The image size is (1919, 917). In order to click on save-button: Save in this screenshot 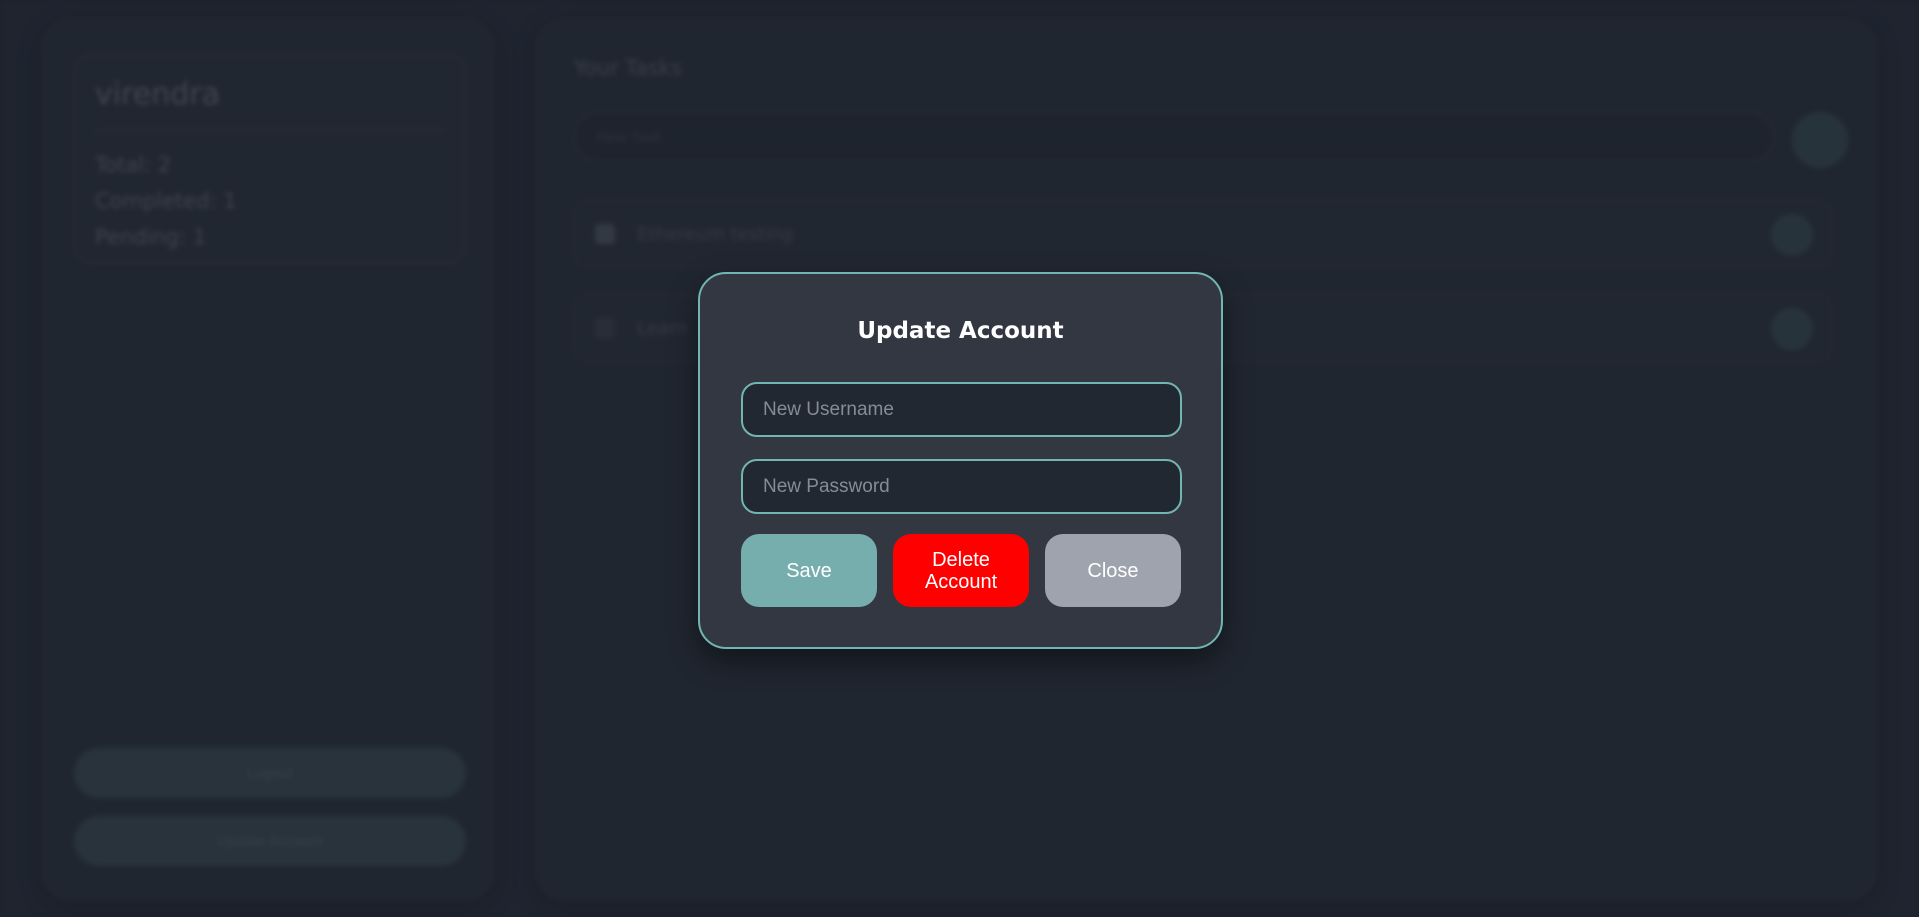, I will do `click(809, 570)`.